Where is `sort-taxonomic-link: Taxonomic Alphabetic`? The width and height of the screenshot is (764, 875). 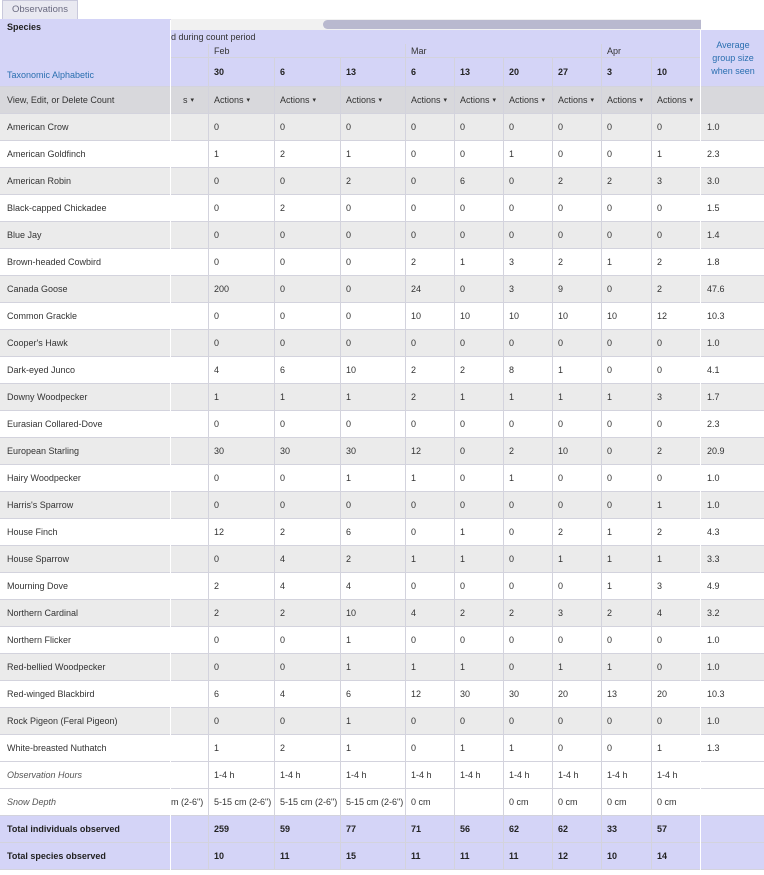 sort-taxonomic-link: Taxonomic Alphabetic is located at coordinates (50, 75).